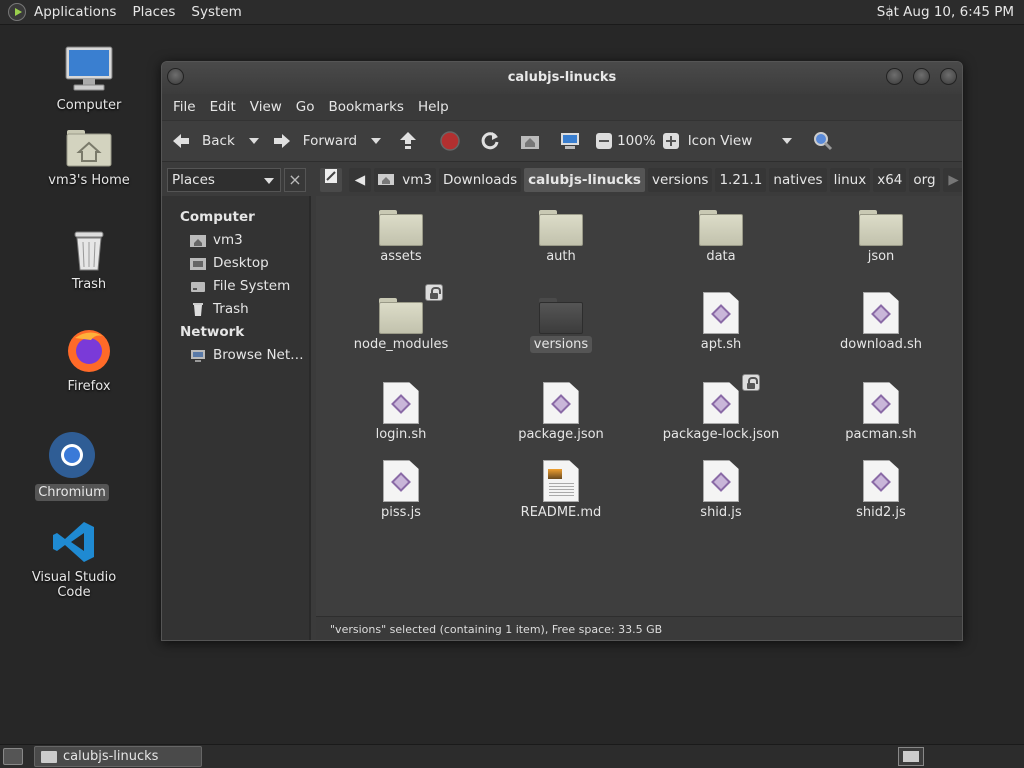  Describe the element at coordinates (584, 180) in the screenshot. I see `breadcrumb-item-current: calubjs-linucks` at that location.